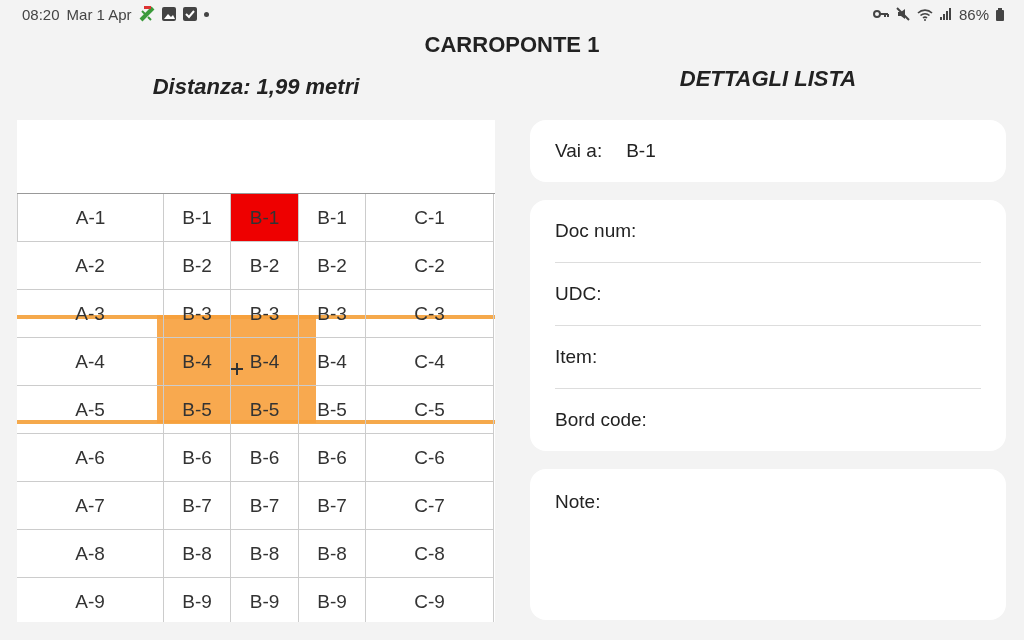 Image resolution: width=1024 pixels, height=640 pixels. What do you see at coordinates (90, 266) in the screenshot?
I see `location-cell: A-2` at bounding box center [90, 266].